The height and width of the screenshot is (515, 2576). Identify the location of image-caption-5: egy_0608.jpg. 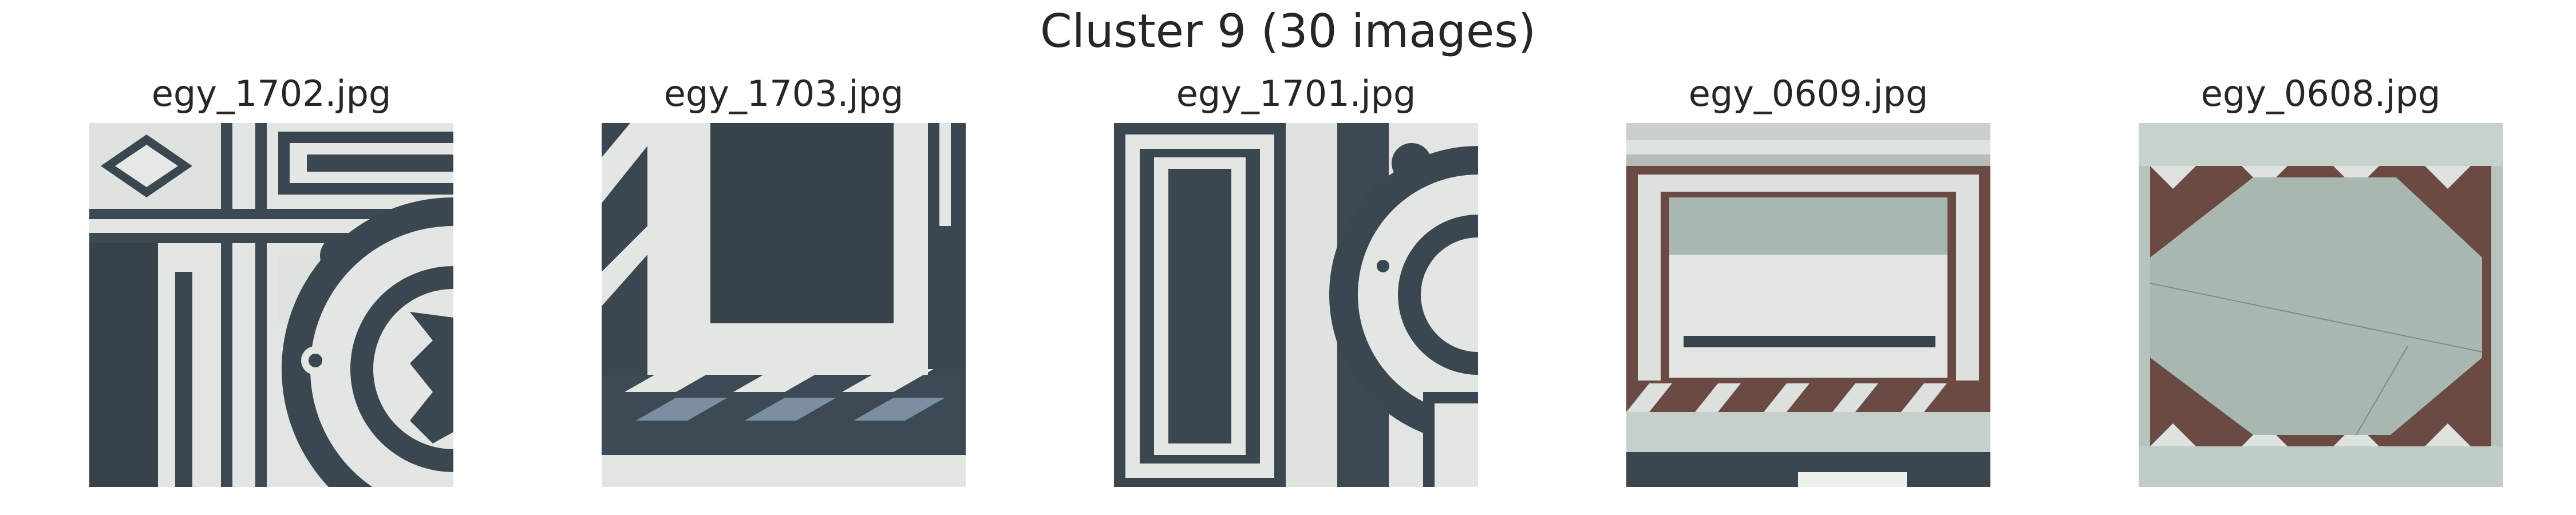
(2320, 93).